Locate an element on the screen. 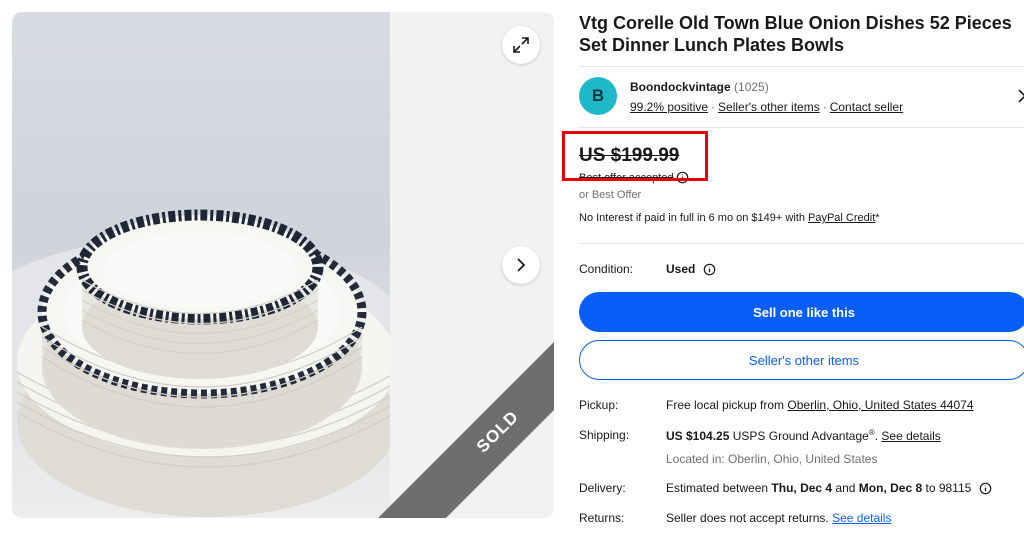 Image resolution: width=1024 pixels, height=535 pixels. delivery-prefix: Estimated between is located at coordinates (719, 488).